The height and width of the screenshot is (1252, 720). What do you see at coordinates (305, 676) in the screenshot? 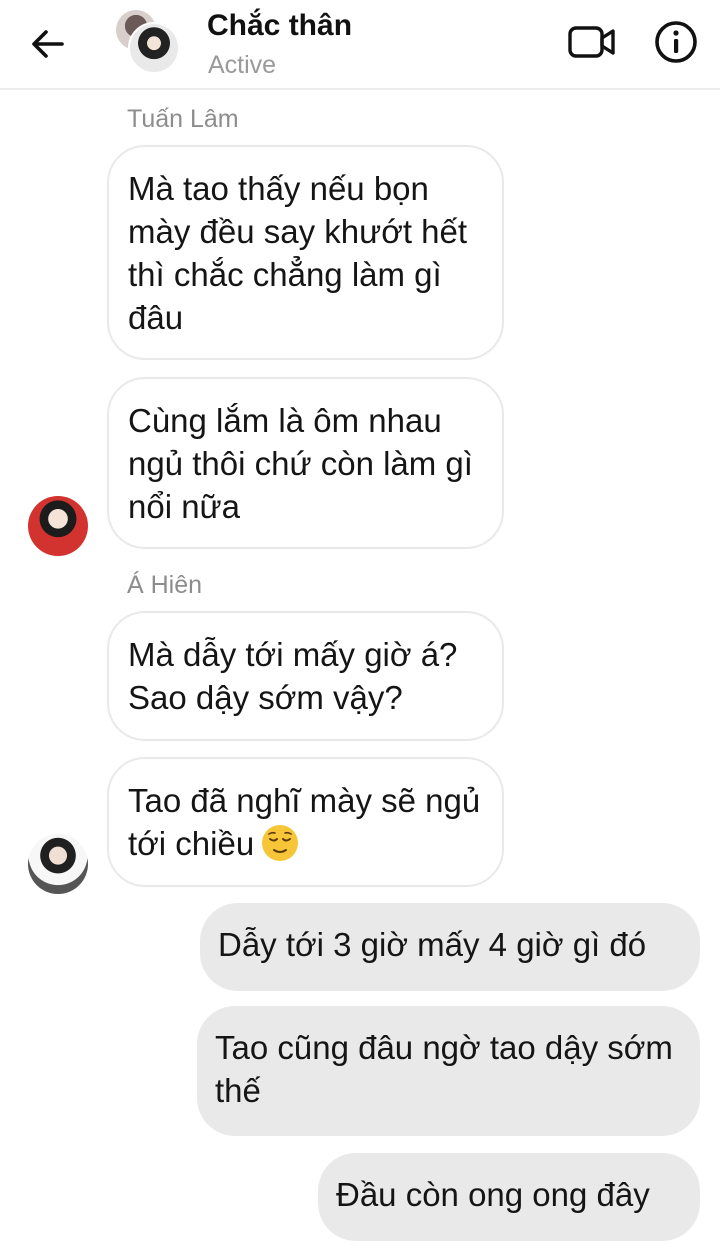
I see `message-bubble: Mà dẫy tới mấy giờ á? Sao dậy sớm vậy?` at bounding box center [305, 676].